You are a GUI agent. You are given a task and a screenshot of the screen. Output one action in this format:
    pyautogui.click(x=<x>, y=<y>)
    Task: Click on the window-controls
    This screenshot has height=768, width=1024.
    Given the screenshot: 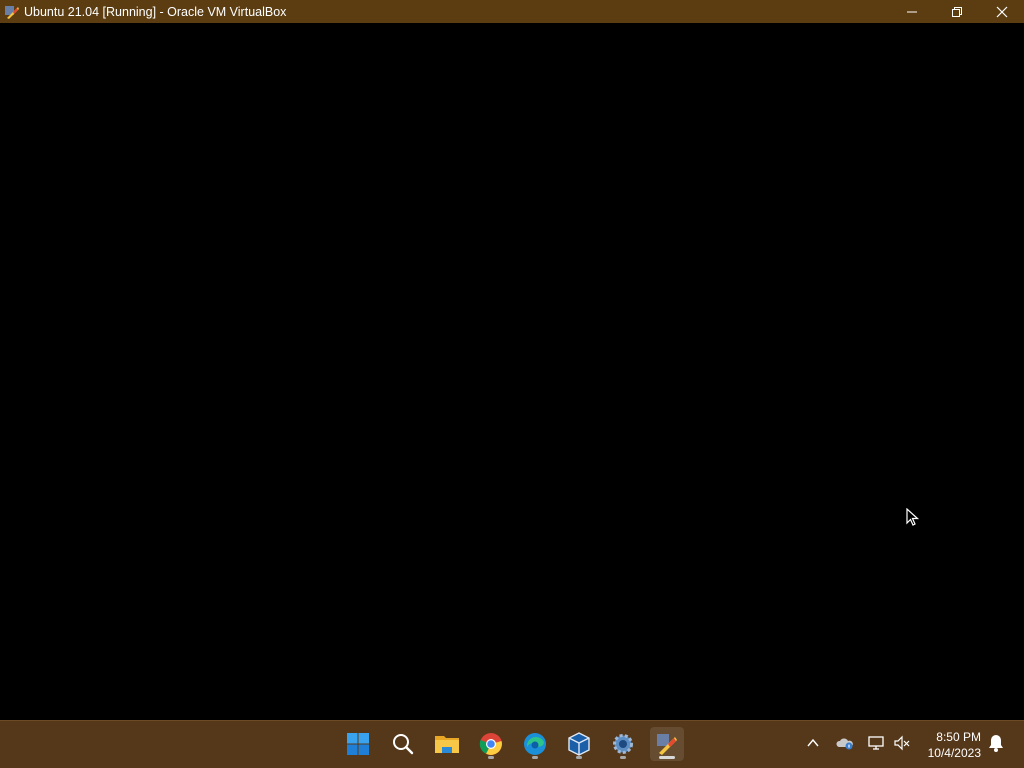 What is the action you would take?
    pyautogui.click(x=956, y=11)
    